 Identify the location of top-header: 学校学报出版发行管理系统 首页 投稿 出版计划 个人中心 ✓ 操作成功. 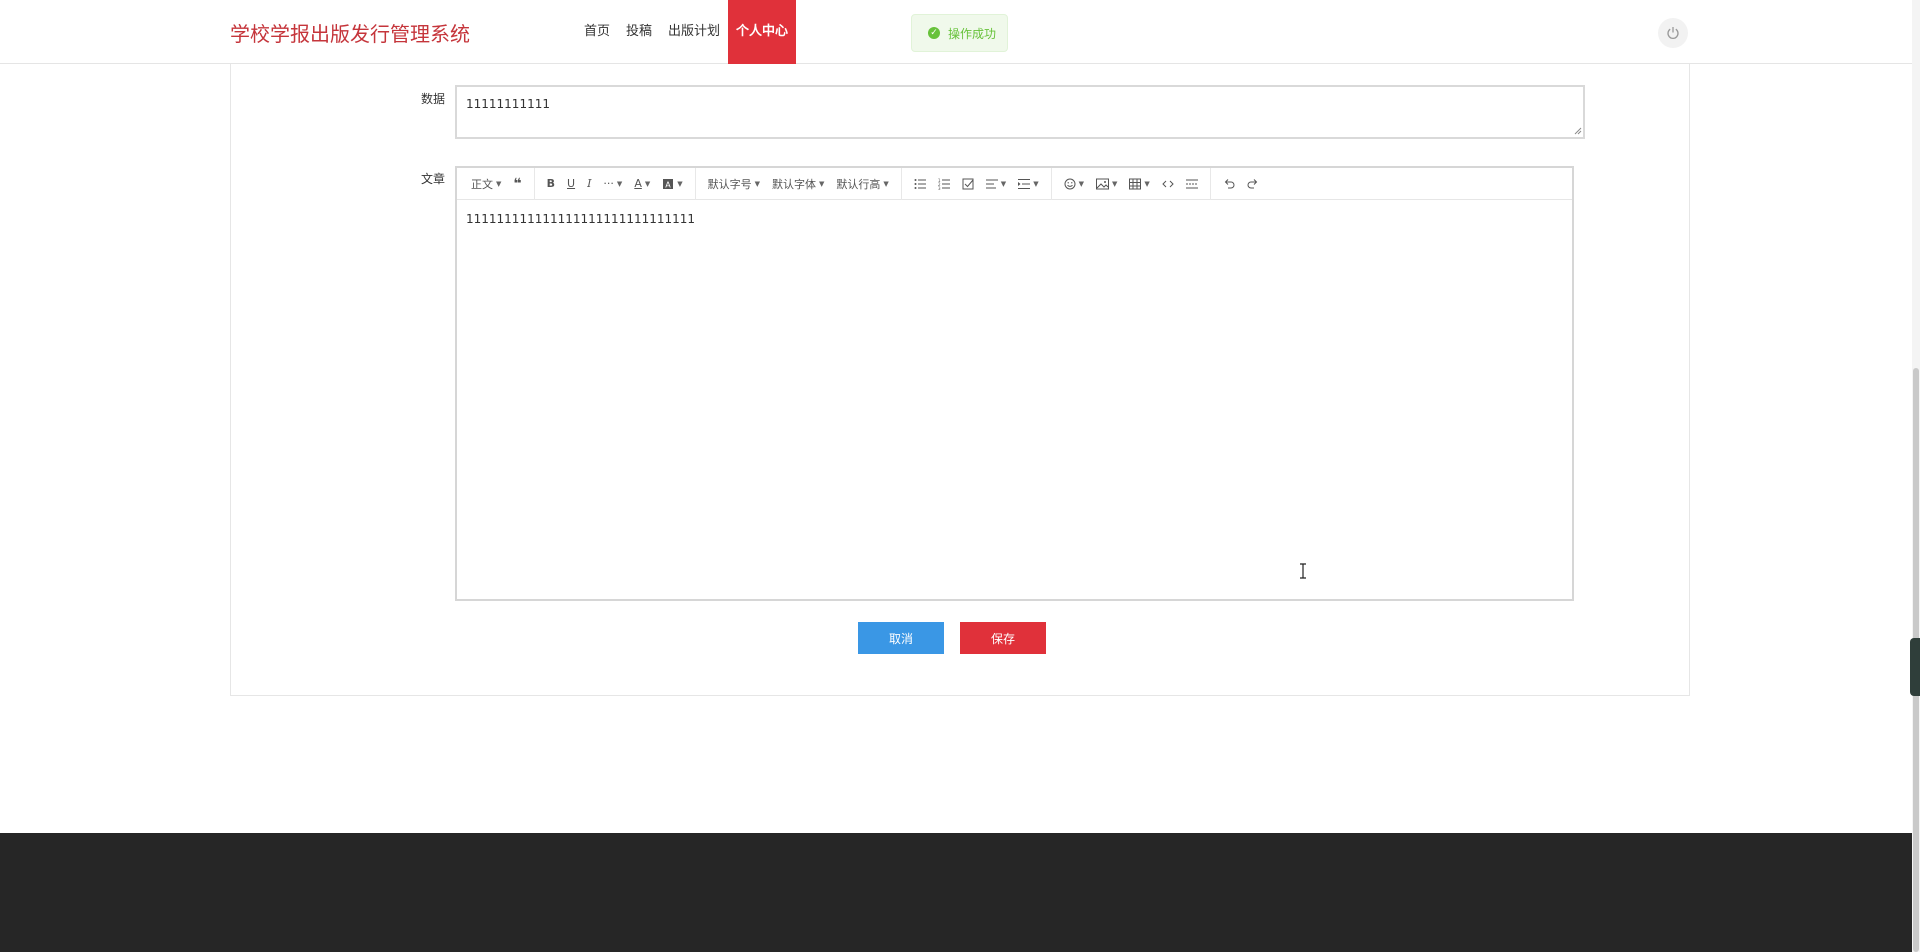
(960, 32).